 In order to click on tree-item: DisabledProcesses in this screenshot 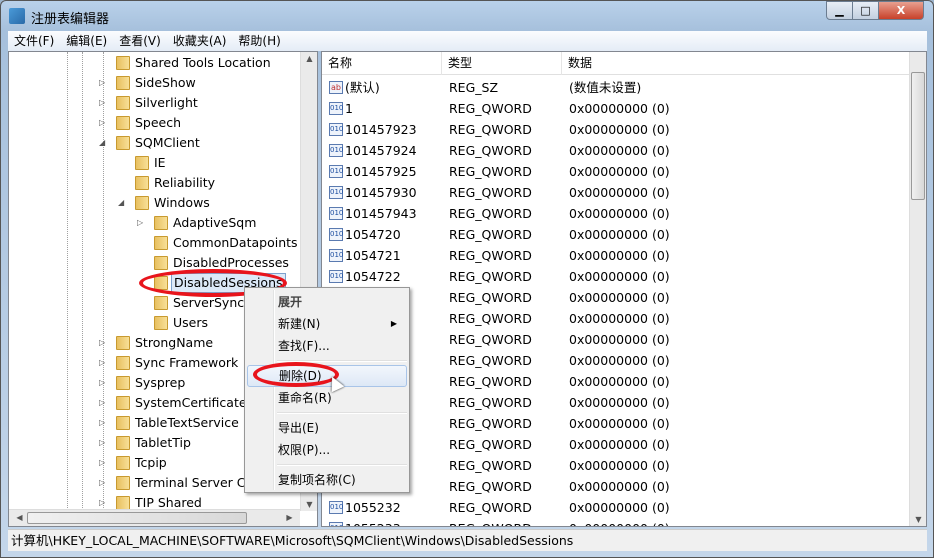, I will do `click(154, 263)`.